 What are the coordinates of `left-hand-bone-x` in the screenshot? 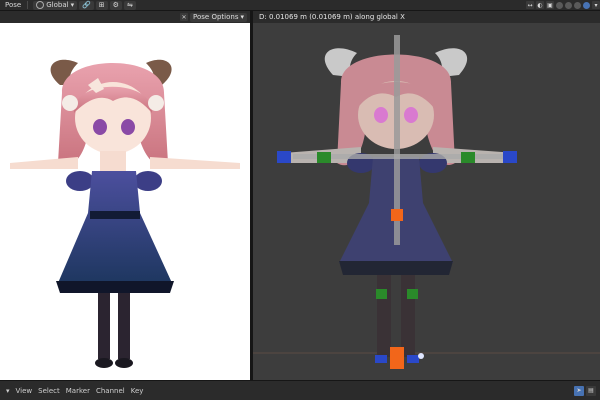 It's located at (284, 157).